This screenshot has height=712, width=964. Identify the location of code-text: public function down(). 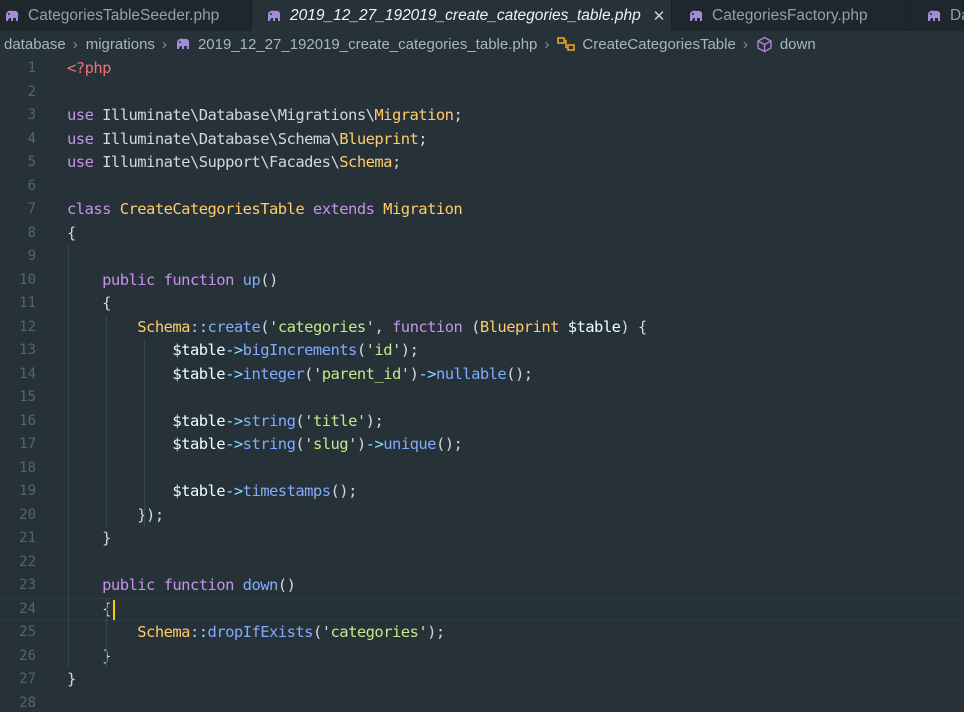
(181, 586).